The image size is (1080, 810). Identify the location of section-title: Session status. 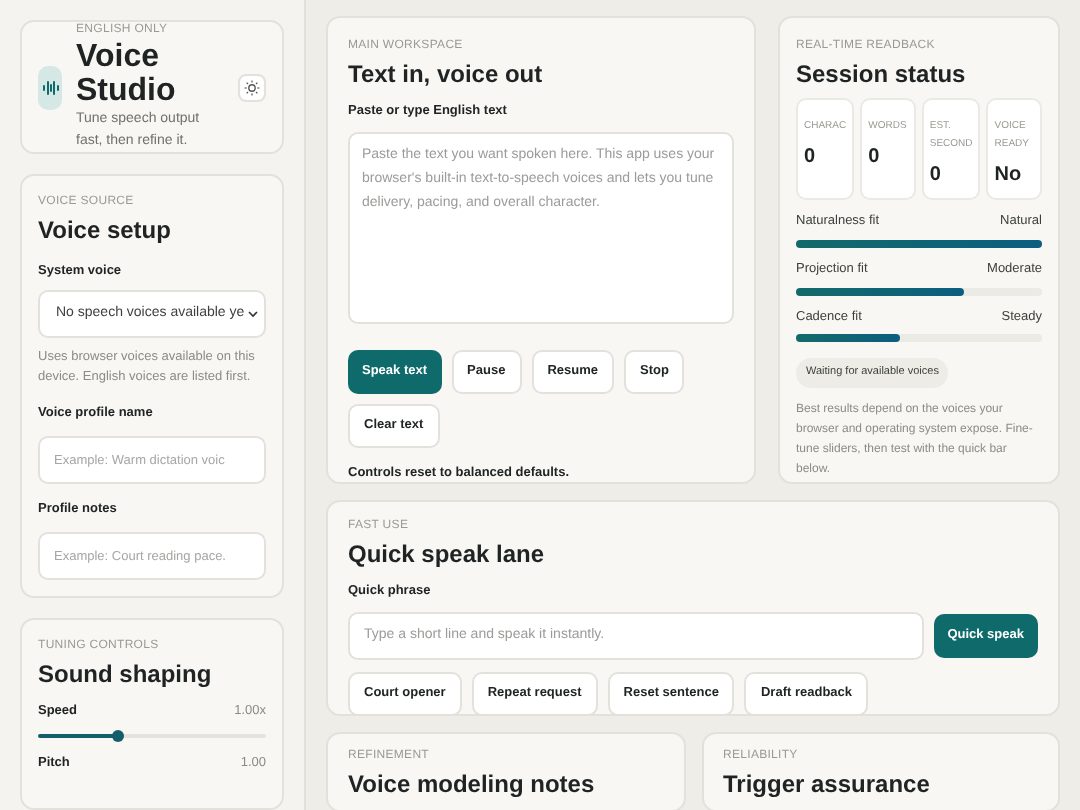
(882, 75).